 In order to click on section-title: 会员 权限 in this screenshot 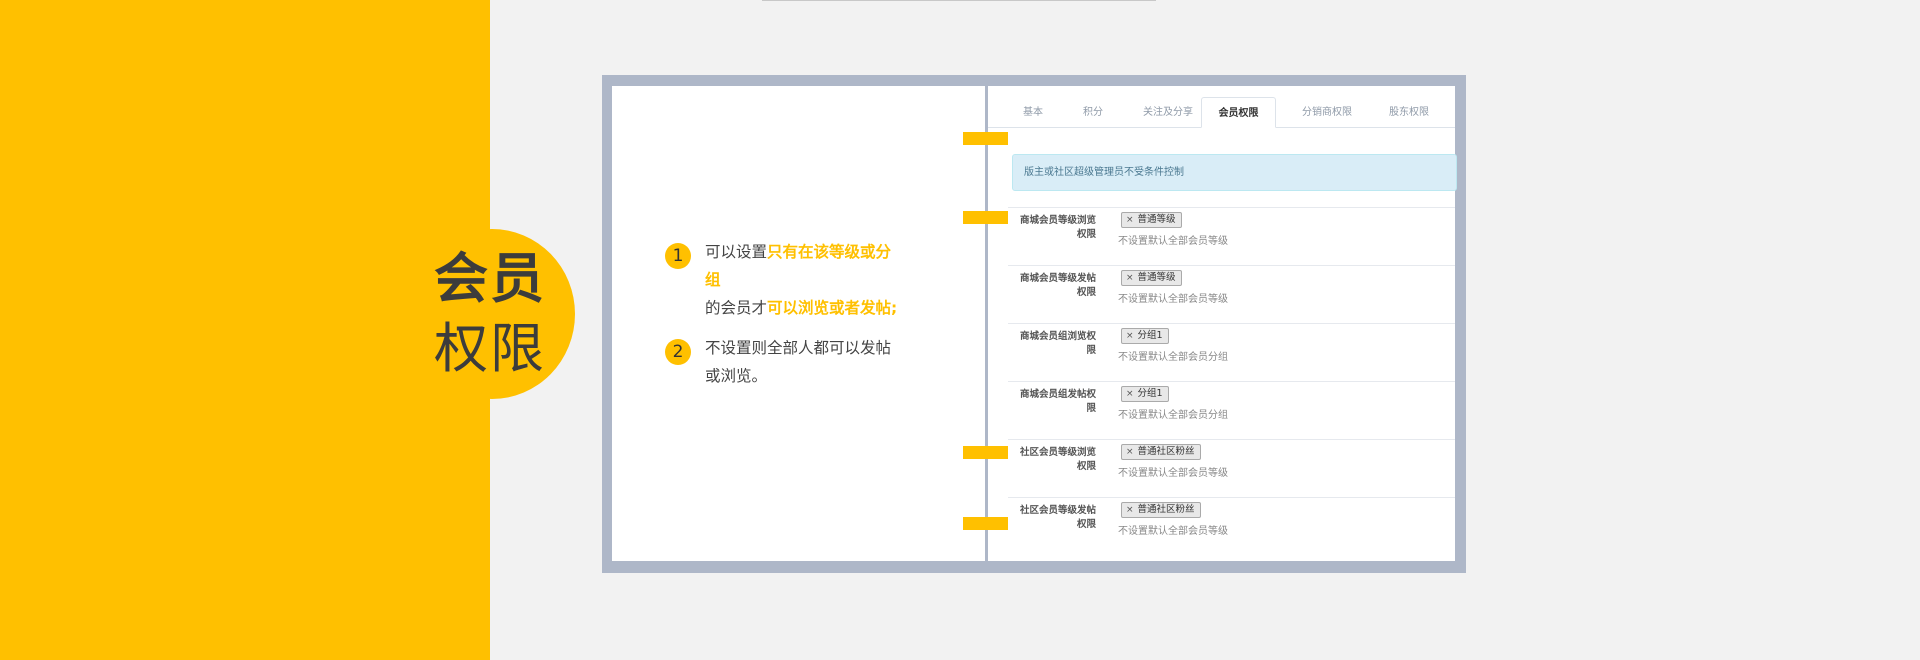, I will do `click(490, 314)`.